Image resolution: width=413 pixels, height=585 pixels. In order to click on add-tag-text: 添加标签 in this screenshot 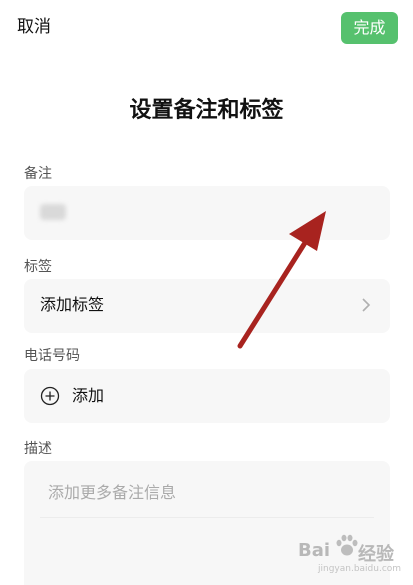, I will do `click(72, 304)`.